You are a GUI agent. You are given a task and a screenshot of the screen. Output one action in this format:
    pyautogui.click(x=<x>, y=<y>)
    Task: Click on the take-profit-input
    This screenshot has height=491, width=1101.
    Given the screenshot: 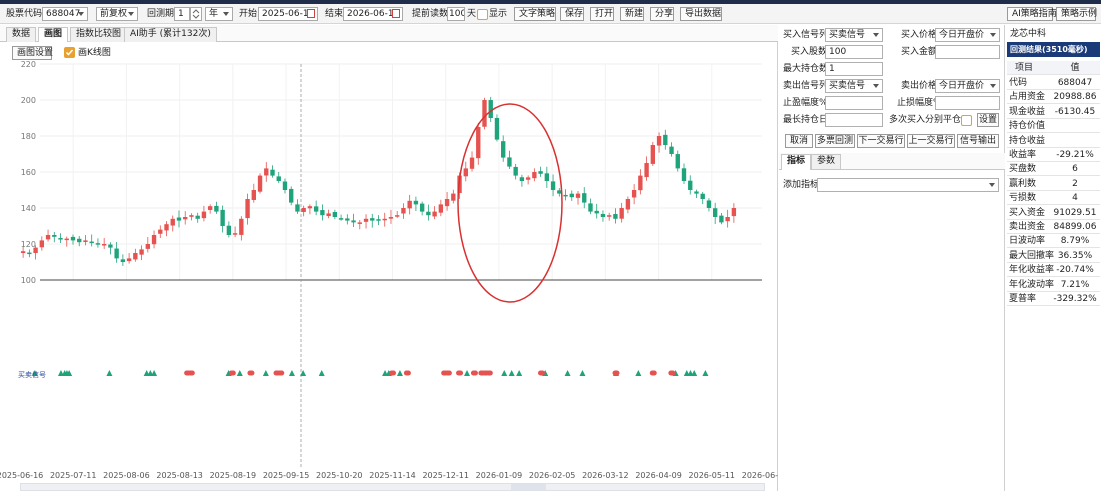 What is the action you would take?
    pyautogui.click(x=854, y=103)
    